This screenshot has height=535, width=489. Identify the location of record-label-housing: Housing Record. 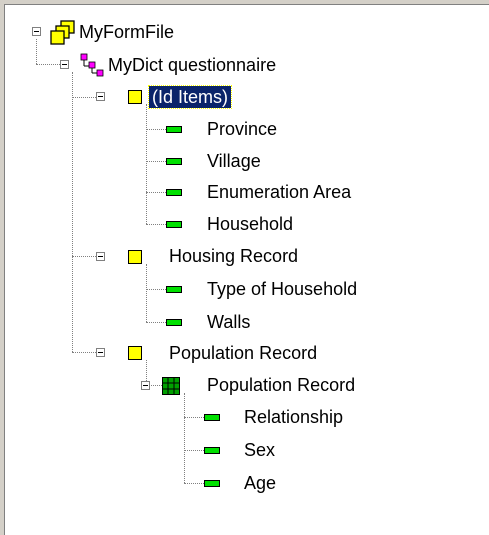
(233, 256).